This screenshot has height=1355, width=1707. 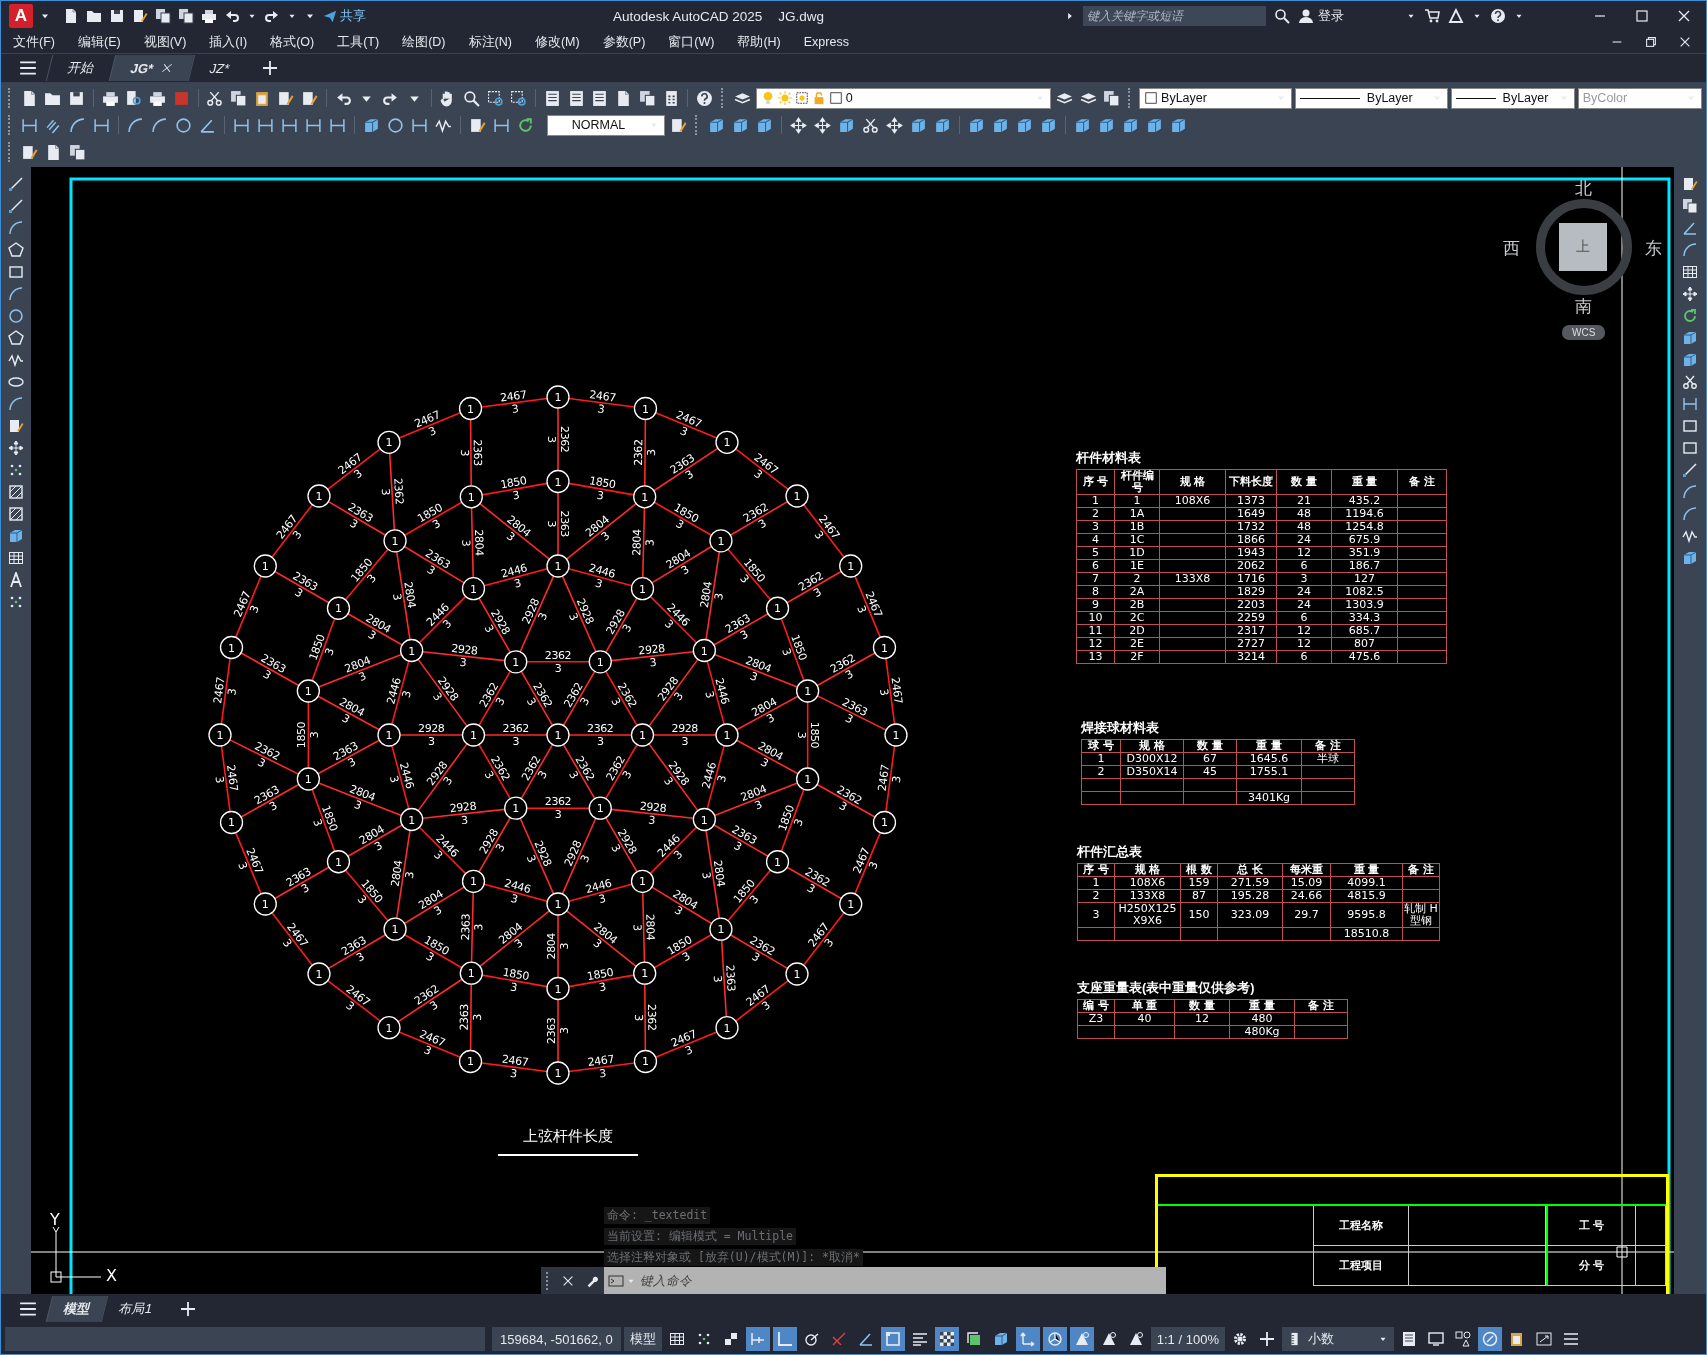 I want to click on layer-dropdown: 0, so click(x=903, y=98).